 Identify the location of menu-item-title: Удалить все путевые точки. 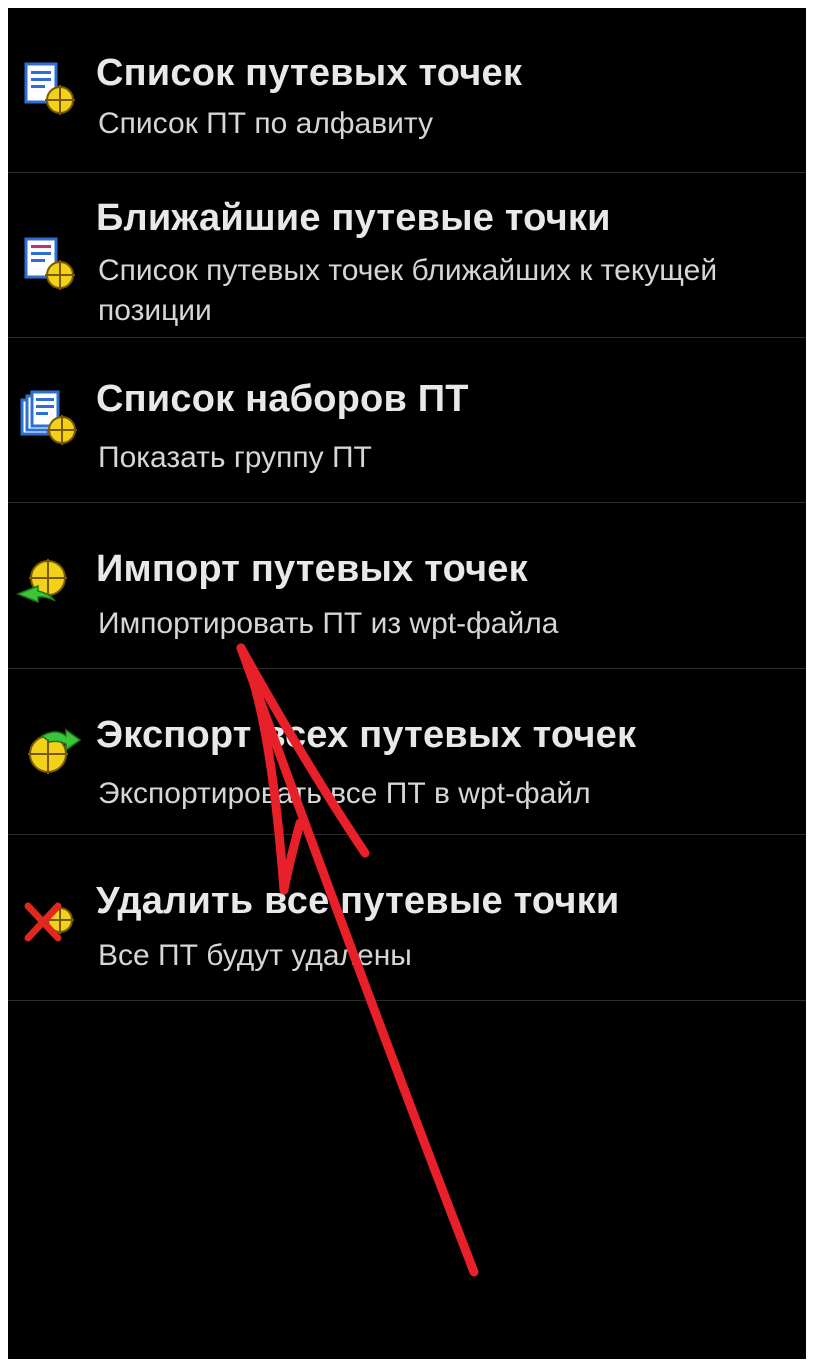
(358, 901).